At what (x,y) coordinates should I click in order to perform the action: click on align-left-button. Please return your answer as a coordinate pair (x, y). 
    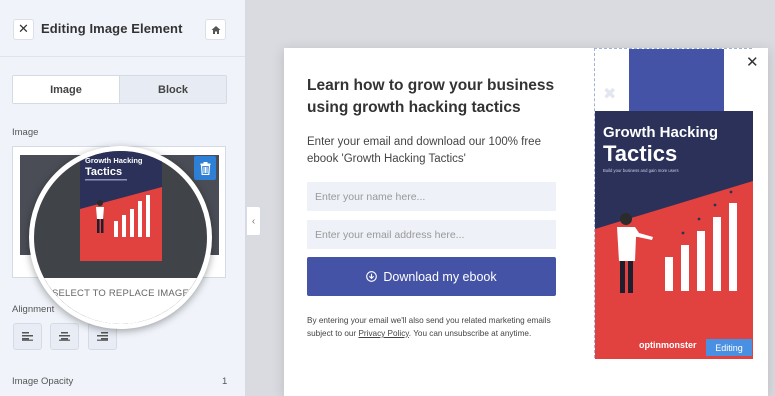
    Looking at the image, I should click on (27, 336).